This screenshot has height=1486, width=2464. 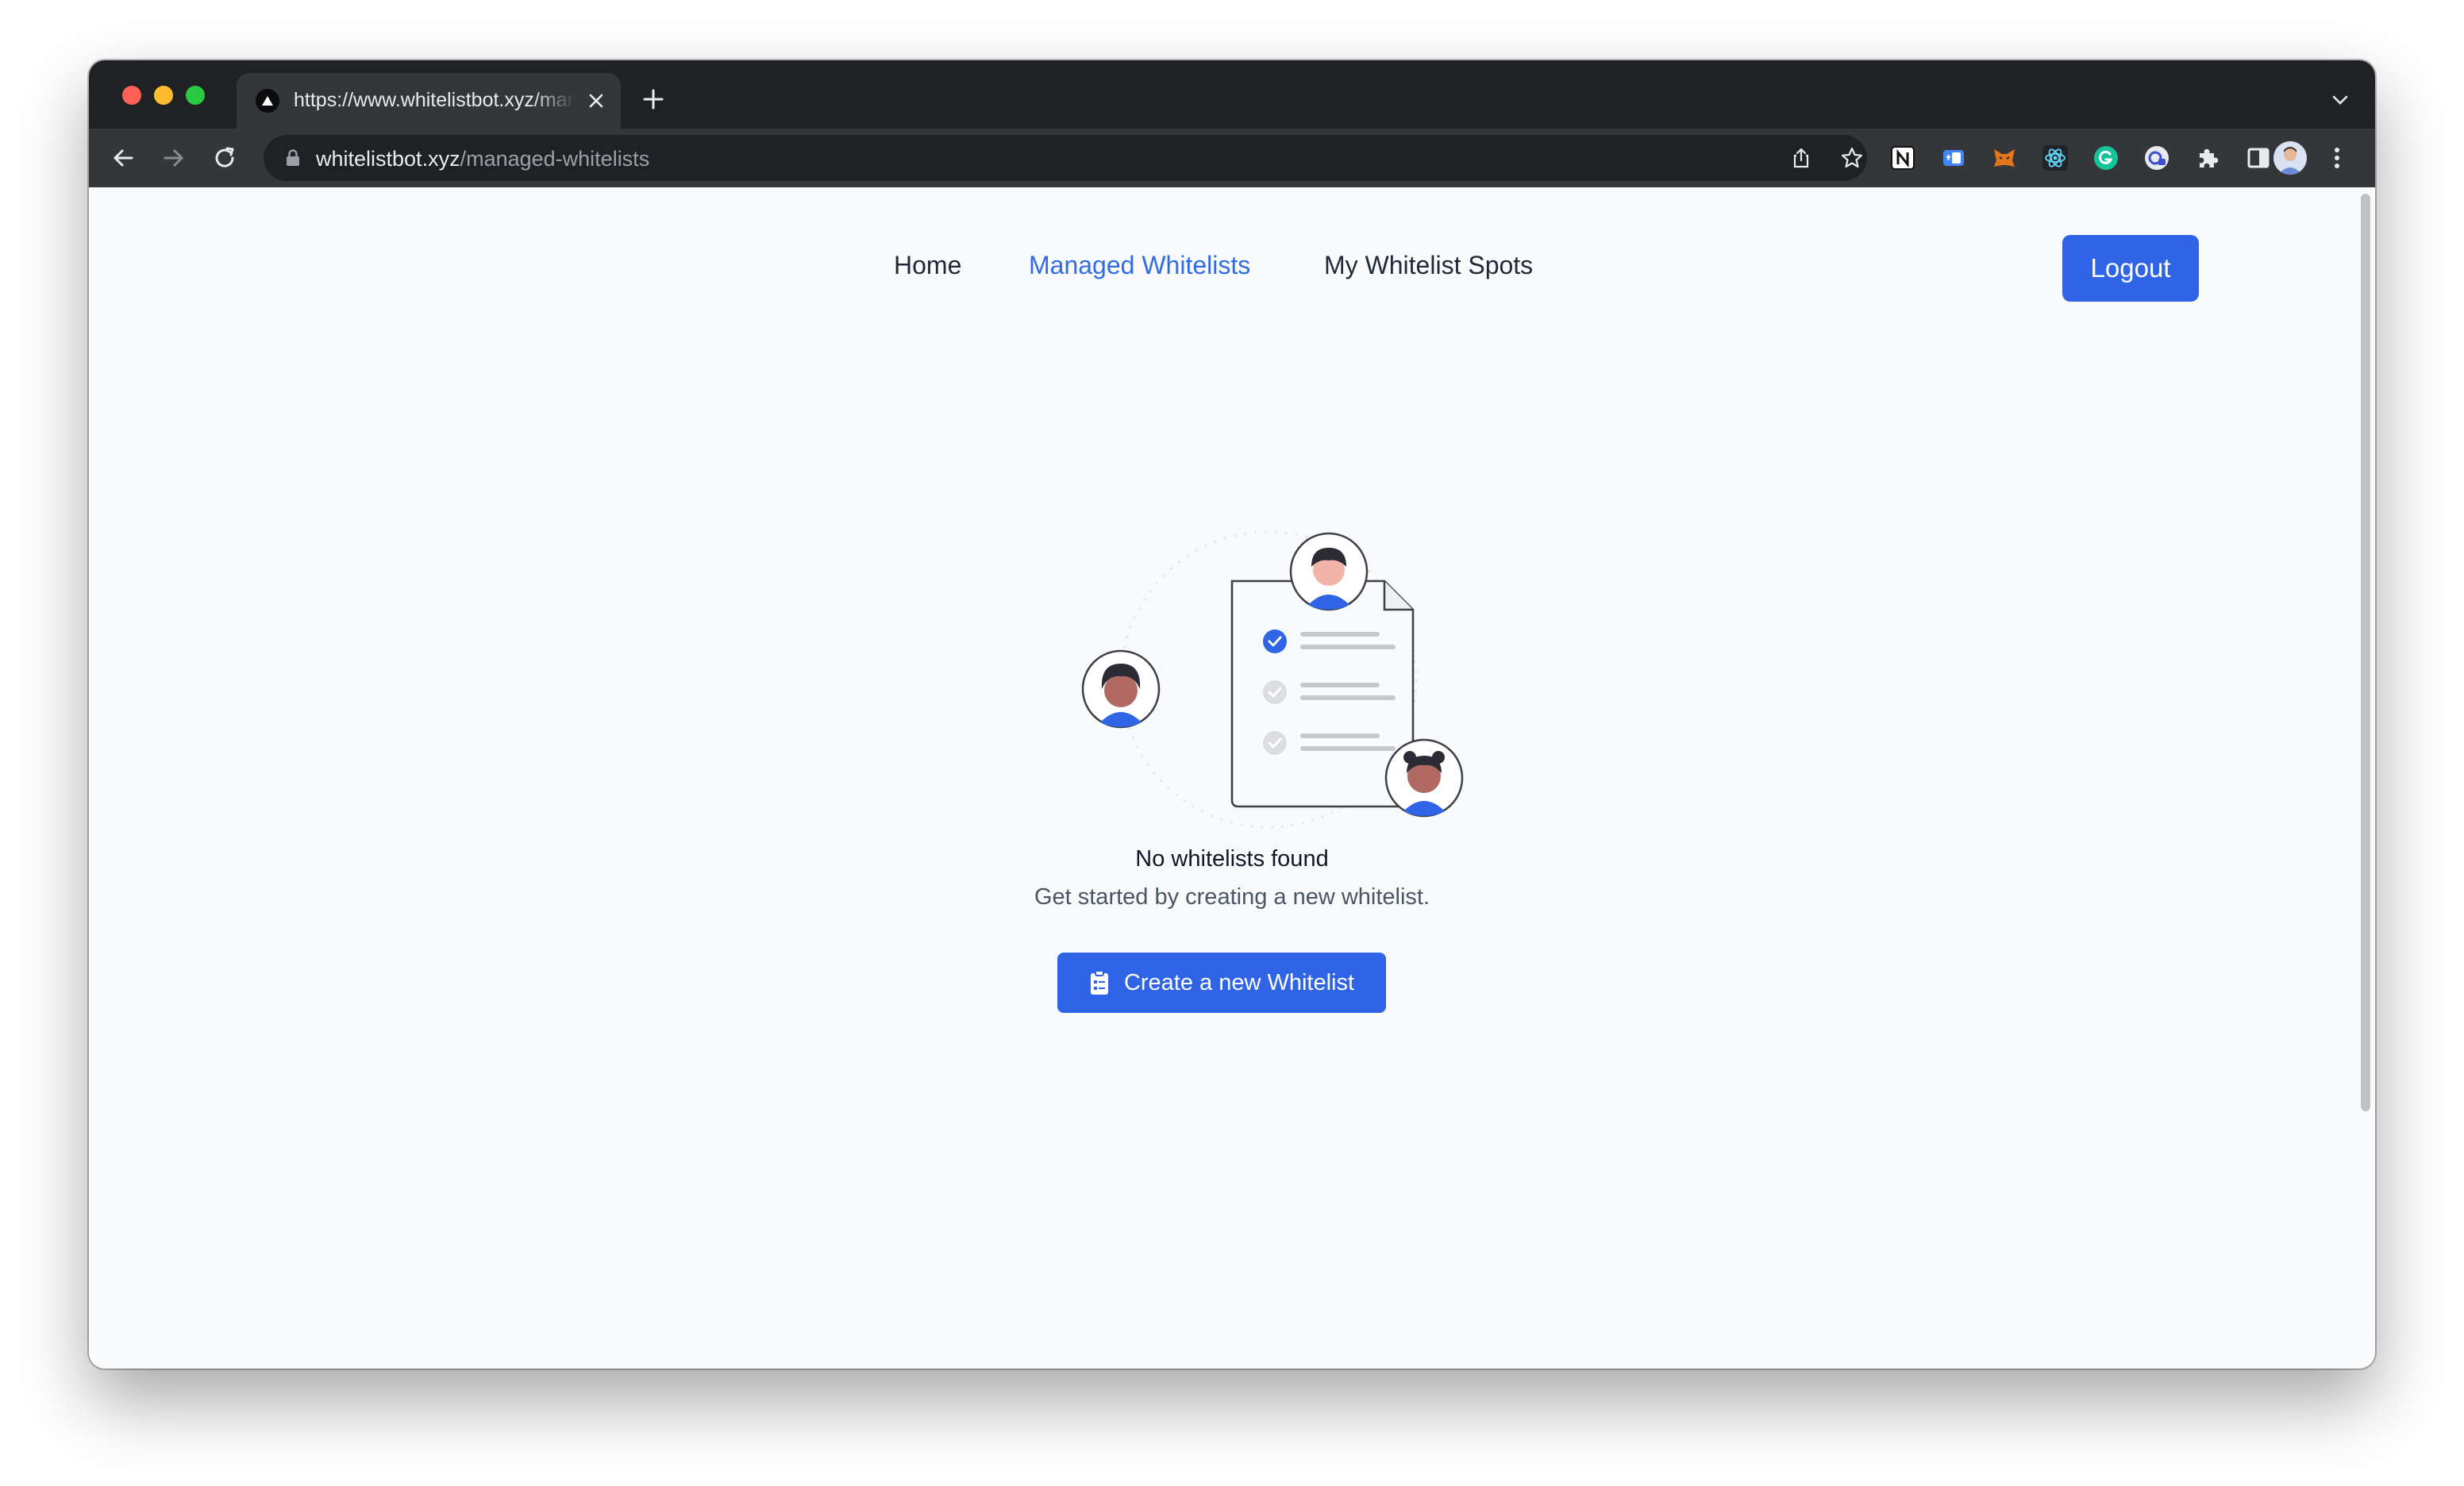 I want to click on create-whitelist-label: Create a new Whitelist, so click(x=1239, y=982).